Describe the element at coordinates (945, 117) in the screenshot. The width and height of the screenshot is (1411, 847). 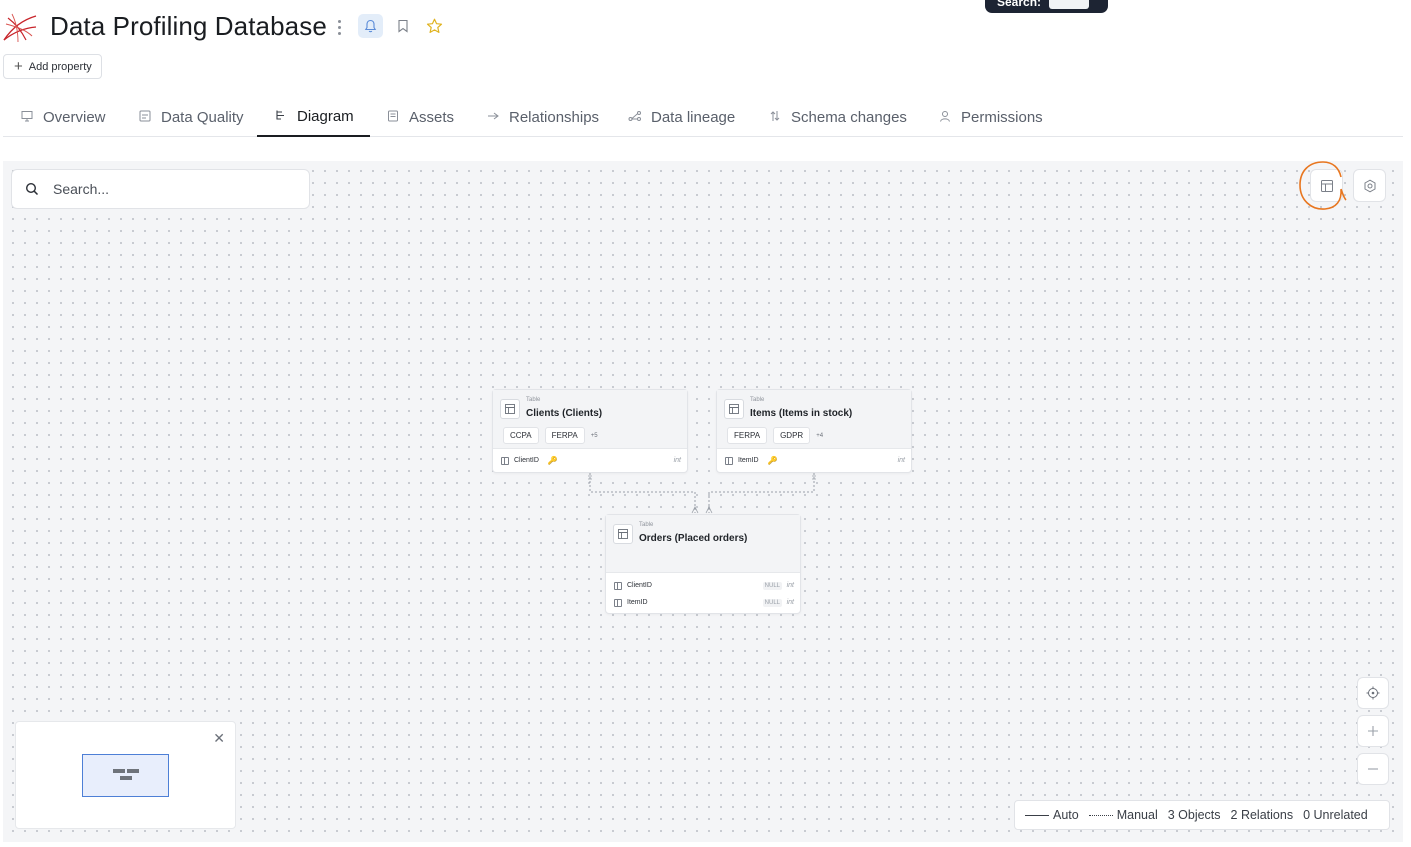
I see `permissions-icon` at that location.